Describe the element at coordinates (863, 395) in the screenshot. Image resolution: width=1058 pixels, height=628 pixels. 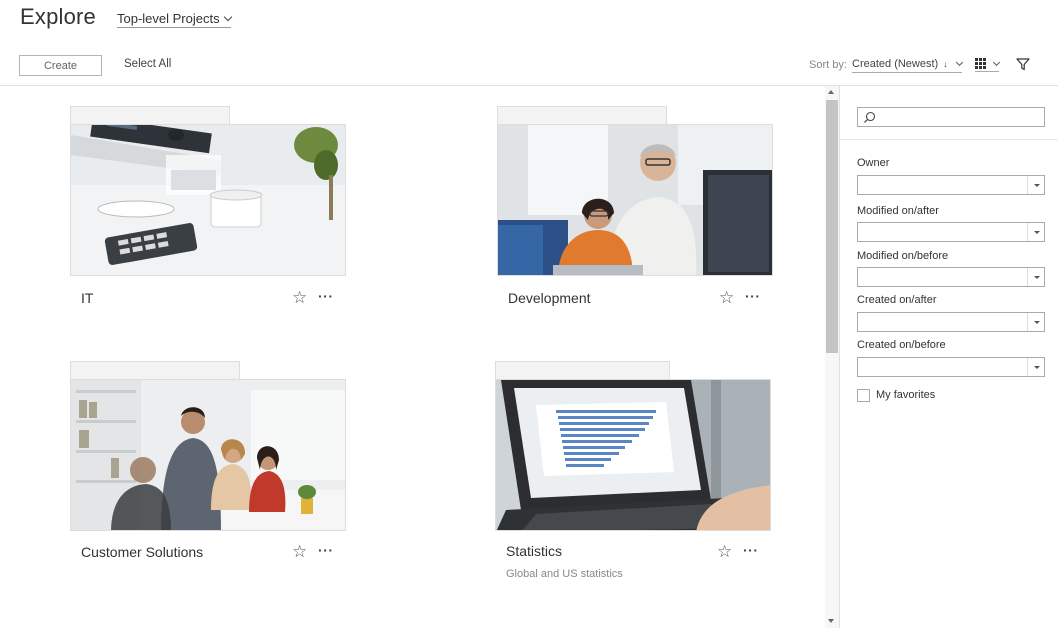
I see `my-favorites-checkbox` at that location.